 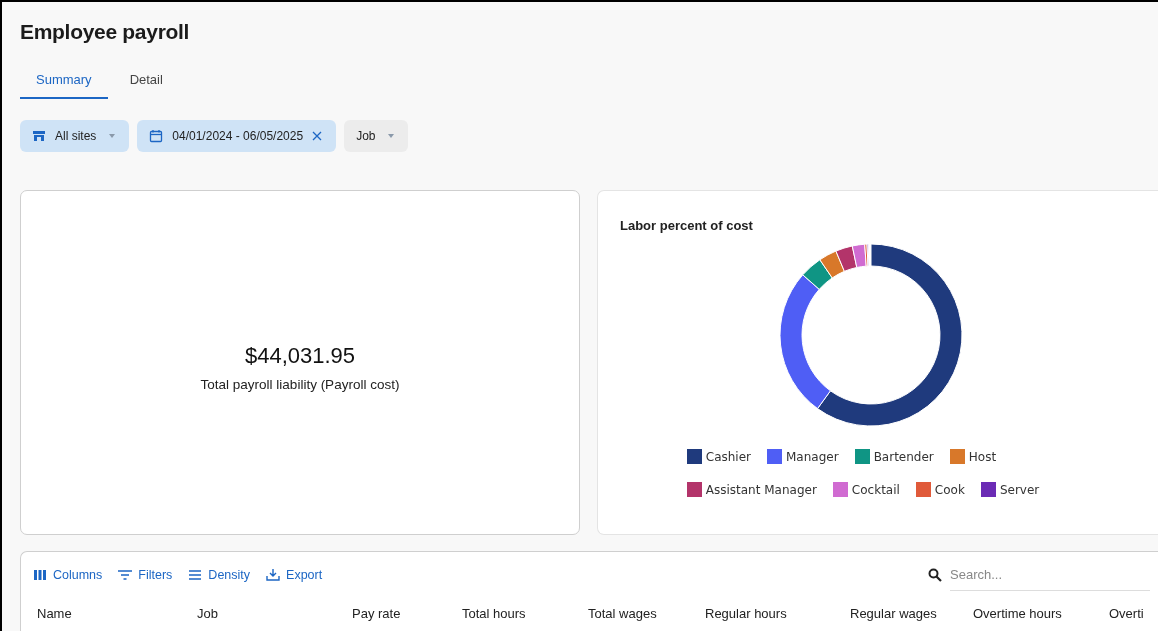 What do you see at coordinates (401, 613) in the screenshot?
I see `column-header: Pay rate` at bounding box center [401, 613].